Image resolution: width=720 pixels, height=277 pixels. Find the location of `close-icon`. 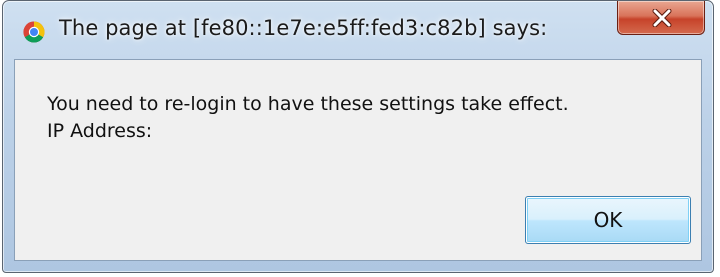

close-icon is located at coordinates (662, 18).